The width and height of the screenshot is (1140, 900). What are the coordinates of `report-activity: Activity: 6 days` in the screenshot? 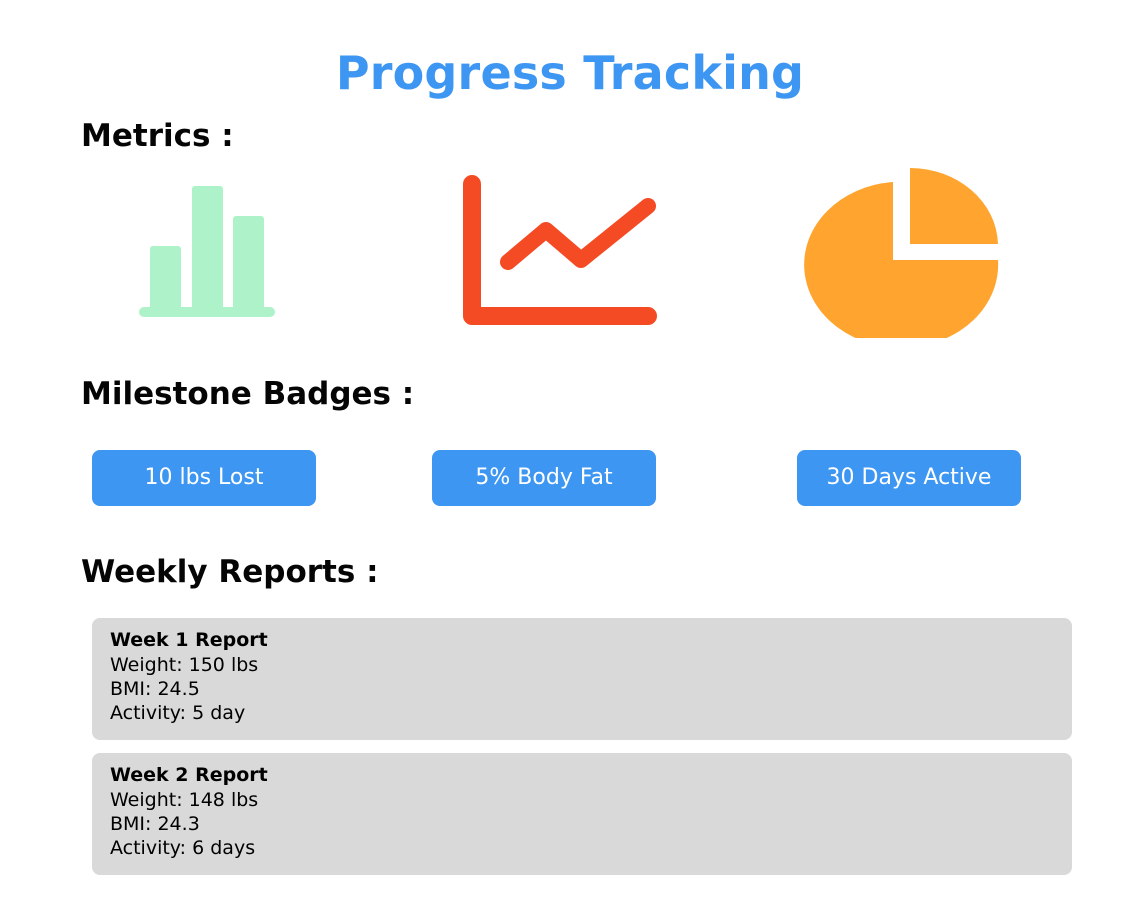 It's located at (183, 848).